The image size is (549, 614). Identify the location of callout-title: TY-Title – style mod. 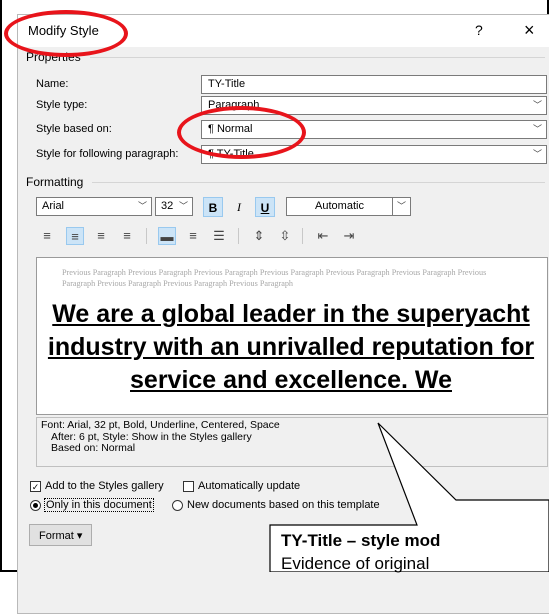
(361, 540).